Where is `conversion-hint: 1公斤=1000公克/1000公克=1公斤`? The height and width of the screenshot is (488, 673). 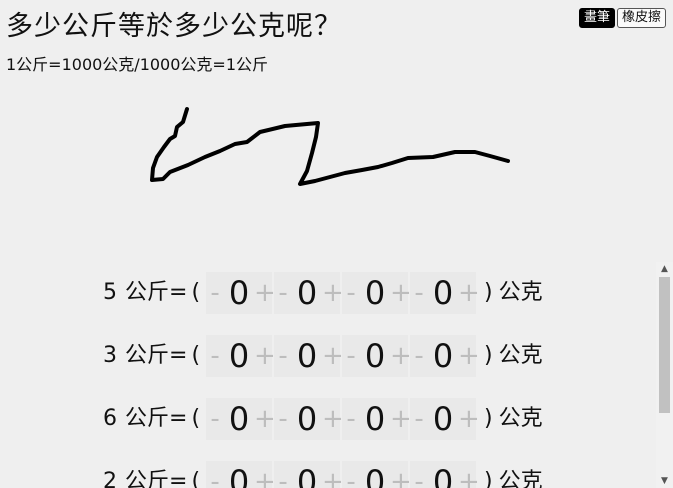
conversion-hint: 1公斤=1000公克/1000公克=1公斤 is located at coordinates (137, 64).